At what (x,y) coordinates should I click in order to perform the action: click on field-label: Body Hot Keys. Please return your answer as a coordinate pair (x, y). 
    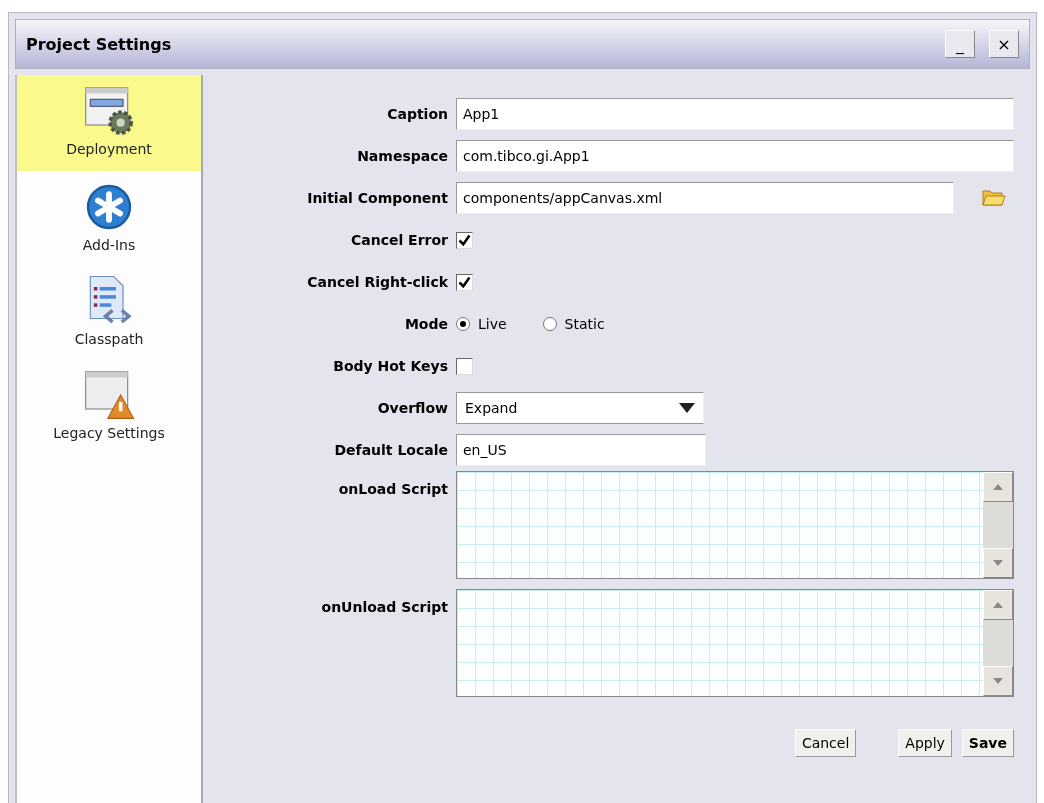
    Looking at the image, I should click on (390, 366).